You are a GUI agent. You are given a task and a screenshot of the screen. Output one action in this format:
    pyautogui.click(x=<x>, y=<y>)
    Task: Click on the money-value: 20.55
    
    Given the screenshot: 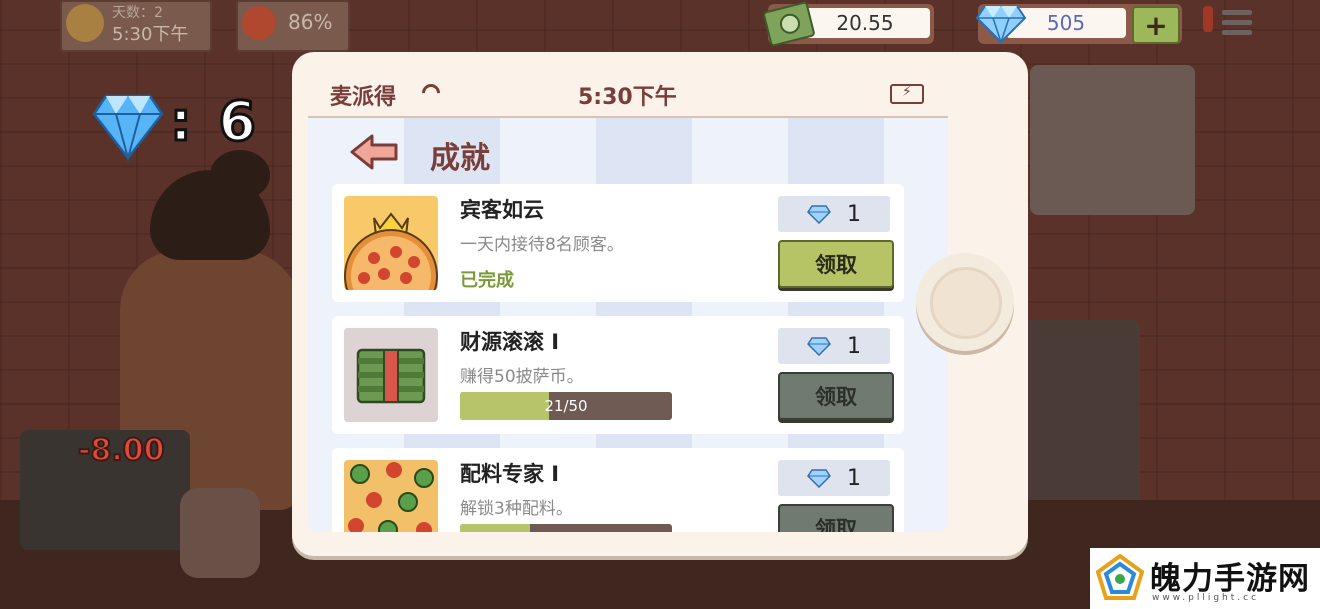 What is the action you would take?
    pyautogui.click(x=865, y=23)
    